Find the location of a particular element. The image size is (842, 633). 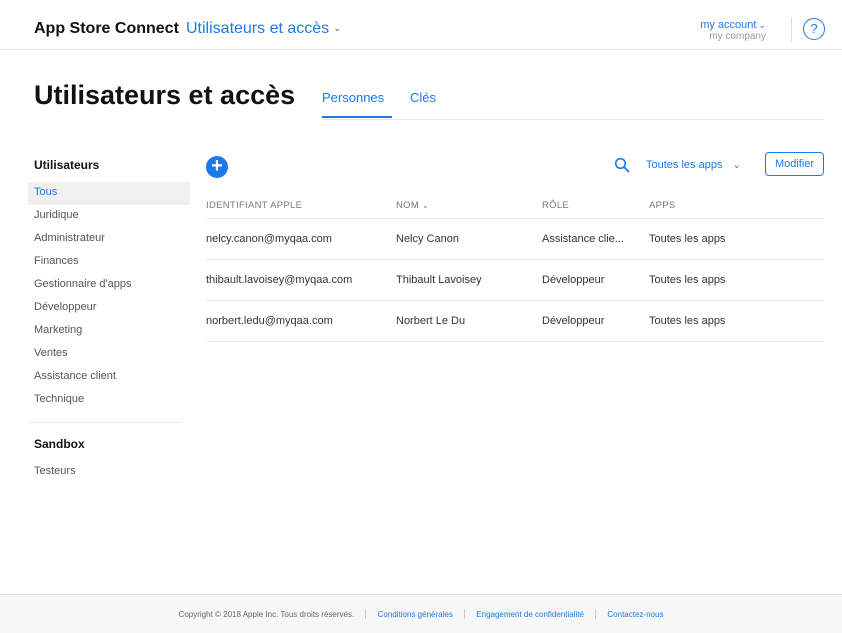

column-header-apps: APPS is located at coordinates (662, 205).